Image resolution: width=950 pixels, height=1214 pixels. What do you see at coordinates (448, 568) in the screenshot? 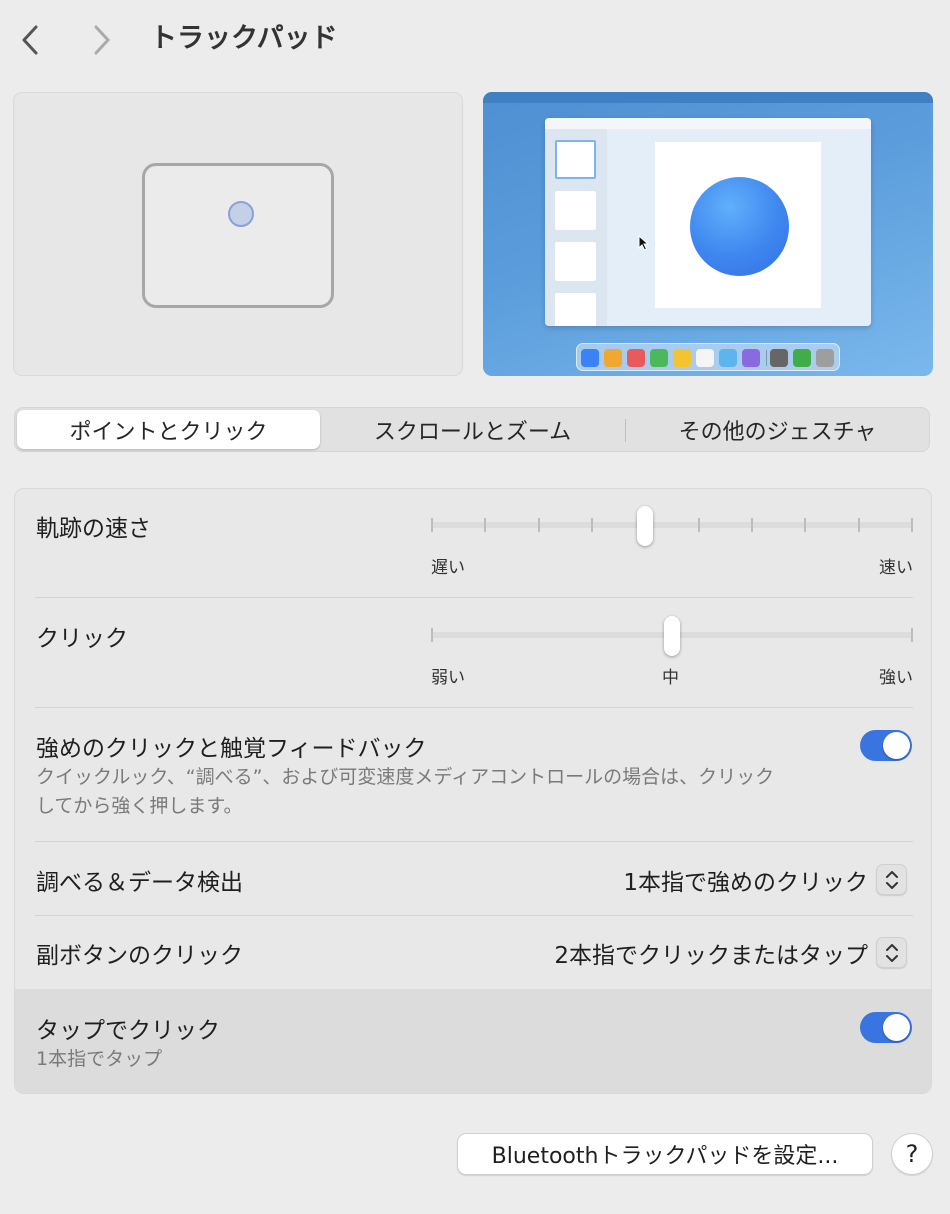
I see `slider-min-label: 遅い` at bounding box center [448, 568].